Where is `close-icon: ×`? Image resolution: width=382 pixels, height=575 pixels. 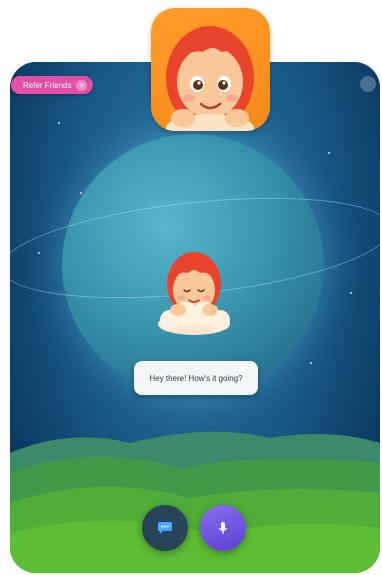
close-icon: × is located at coordinates (82, 85).